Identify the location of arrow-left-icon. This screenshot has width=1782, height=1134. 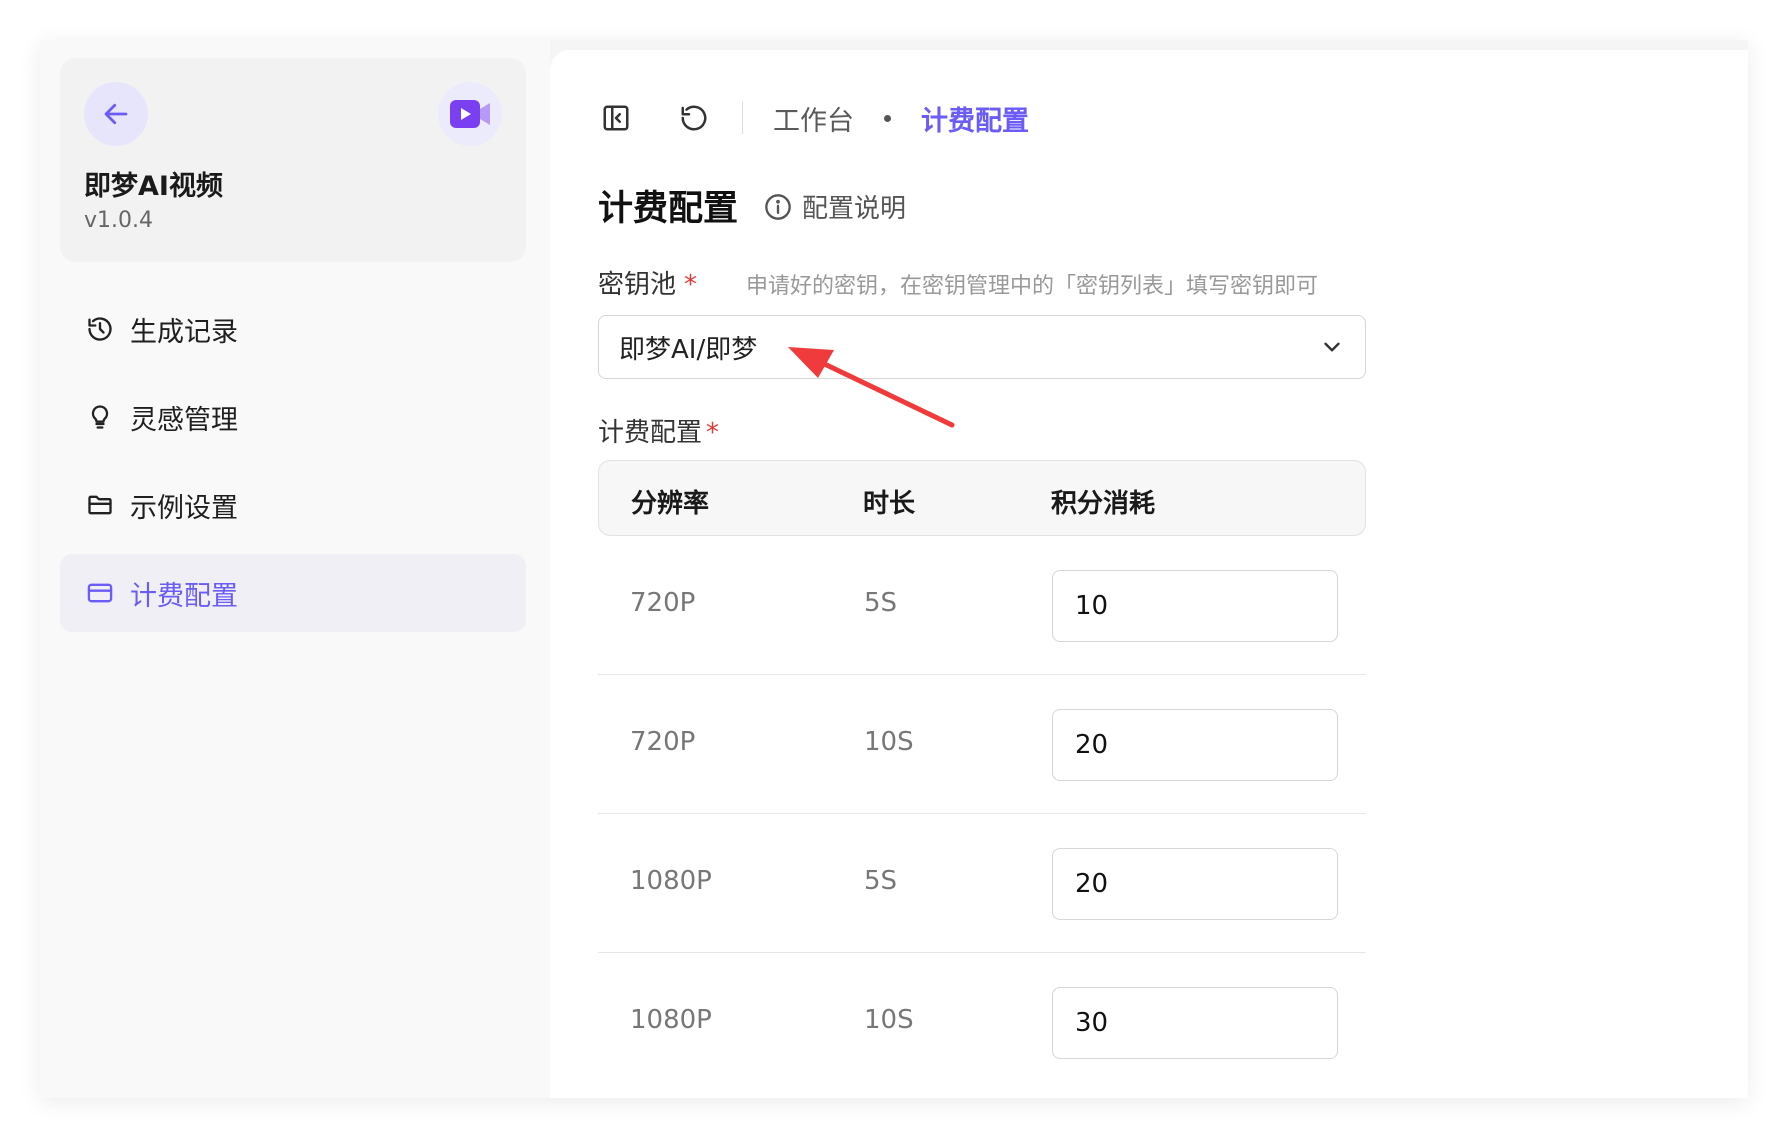
(116, 114).